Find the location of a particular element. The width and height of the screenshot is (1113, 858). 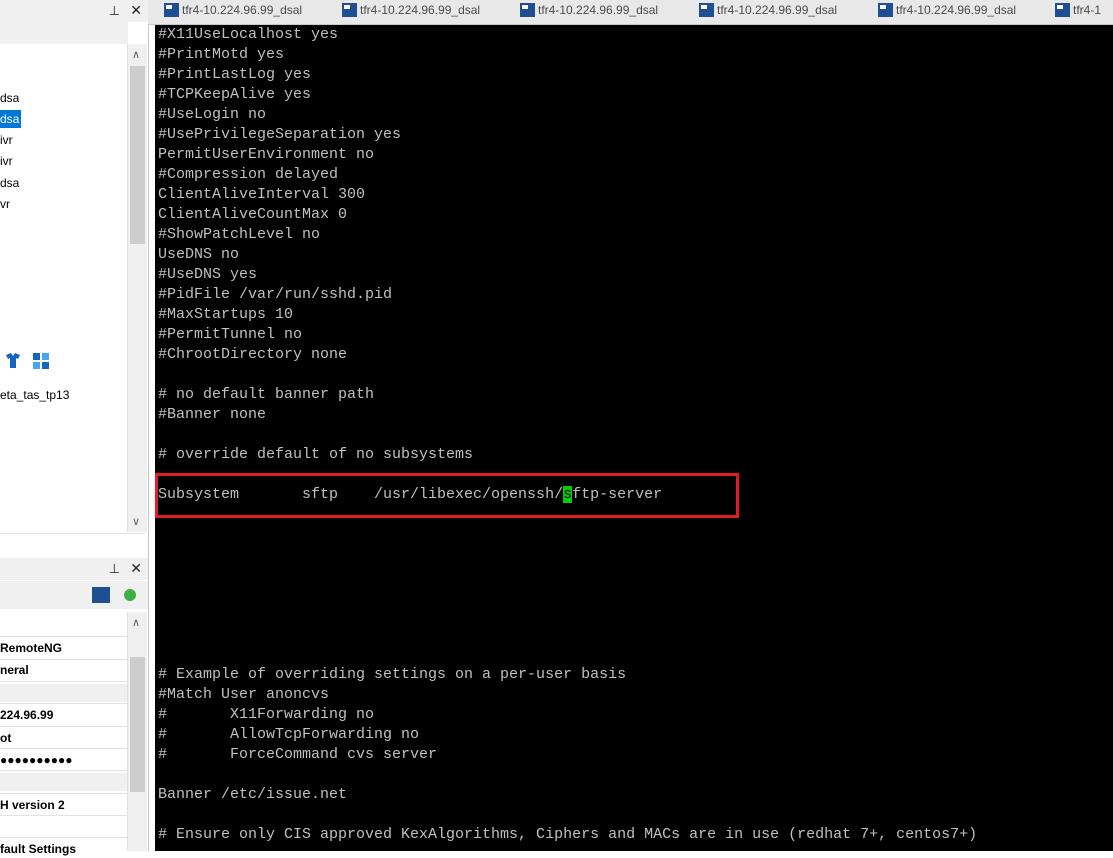

terminal-line: #PidFile /var/run/sshd.pid is located at coordinates (275, 294).